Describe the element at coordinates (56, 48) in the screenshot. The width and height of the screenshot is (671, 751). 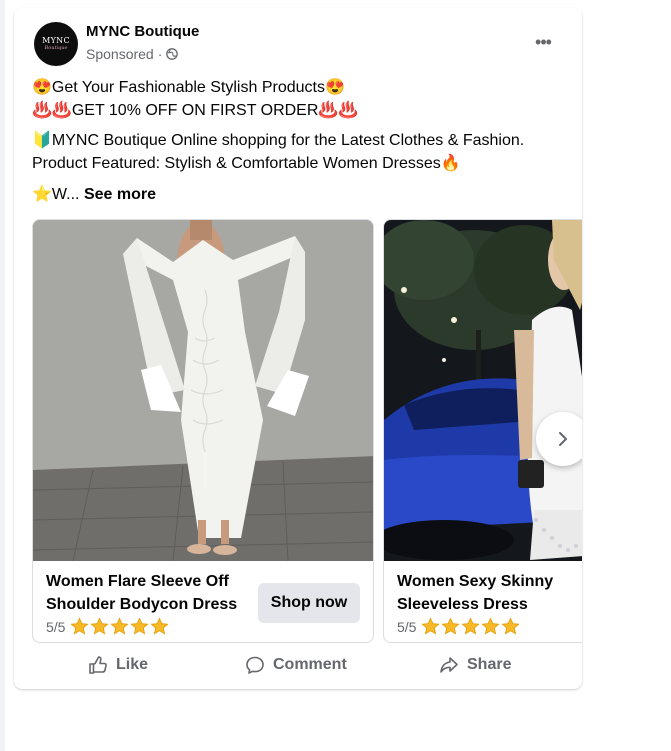
I see `avatar-logo-subtext: Boutique` at that location.